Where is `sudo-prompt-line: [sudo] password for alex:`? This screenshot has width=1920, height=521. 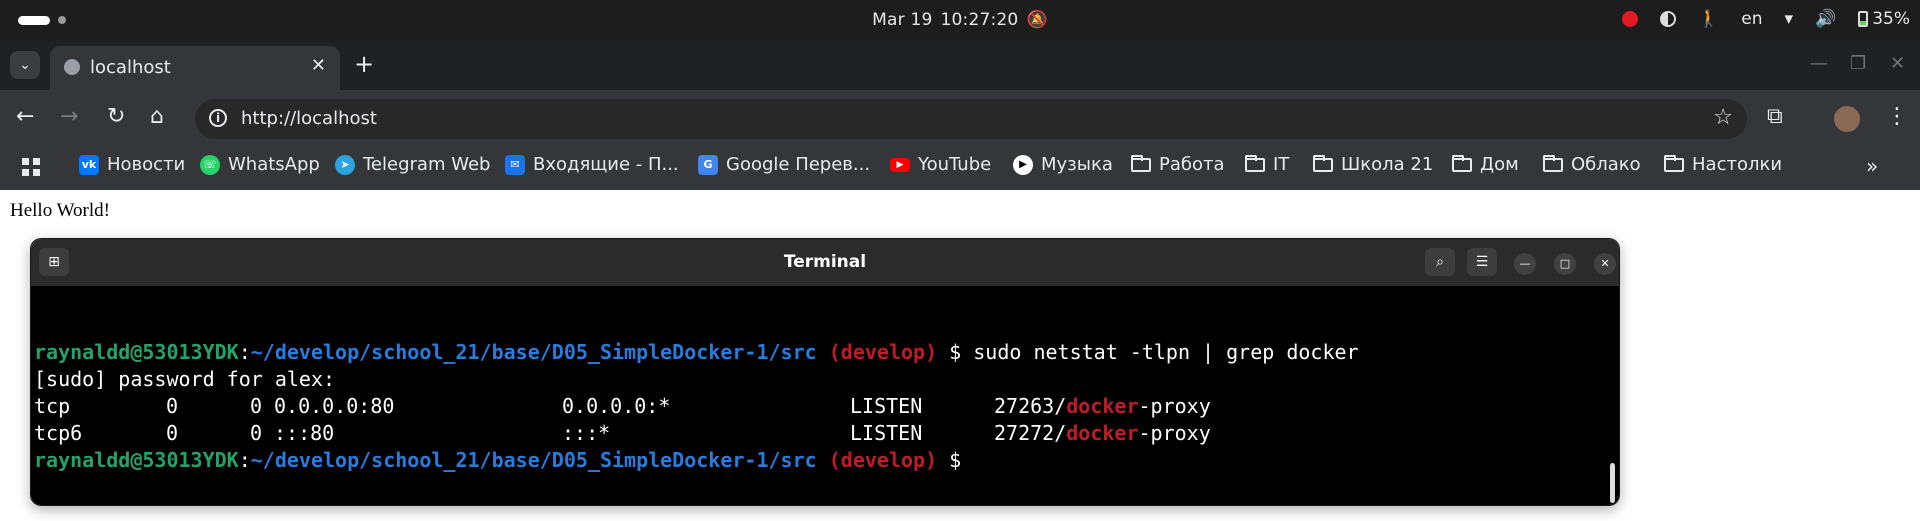 sudo-prompt-line: [sudo] password for alex: is located at coordinates (185, 379).